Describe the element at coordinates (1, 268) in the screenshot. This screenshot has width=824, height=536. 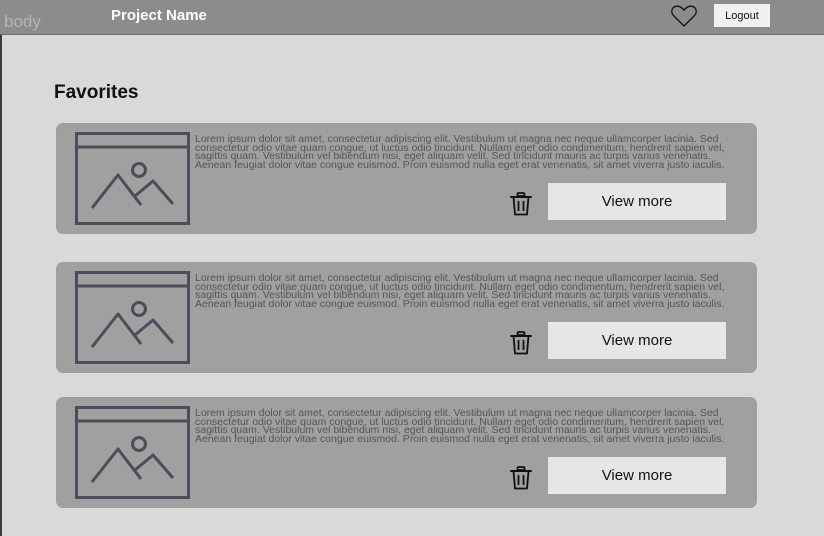
I see `frame-edge` at that location.